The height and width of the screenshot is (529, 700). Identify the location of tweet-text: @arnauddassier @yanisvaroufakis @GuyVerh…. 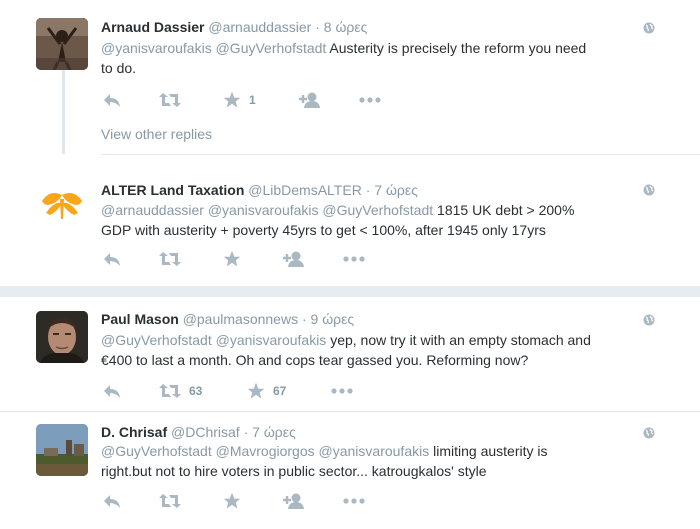
(381, 220).